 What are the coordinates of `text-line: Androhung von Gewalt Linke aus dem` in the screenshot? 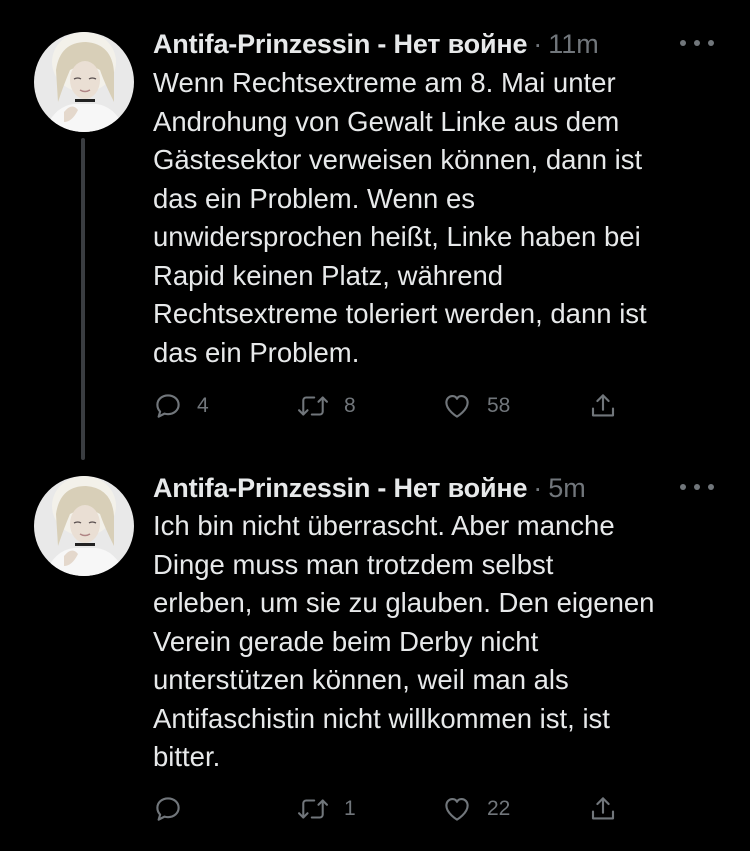 It's located at (386, 121).